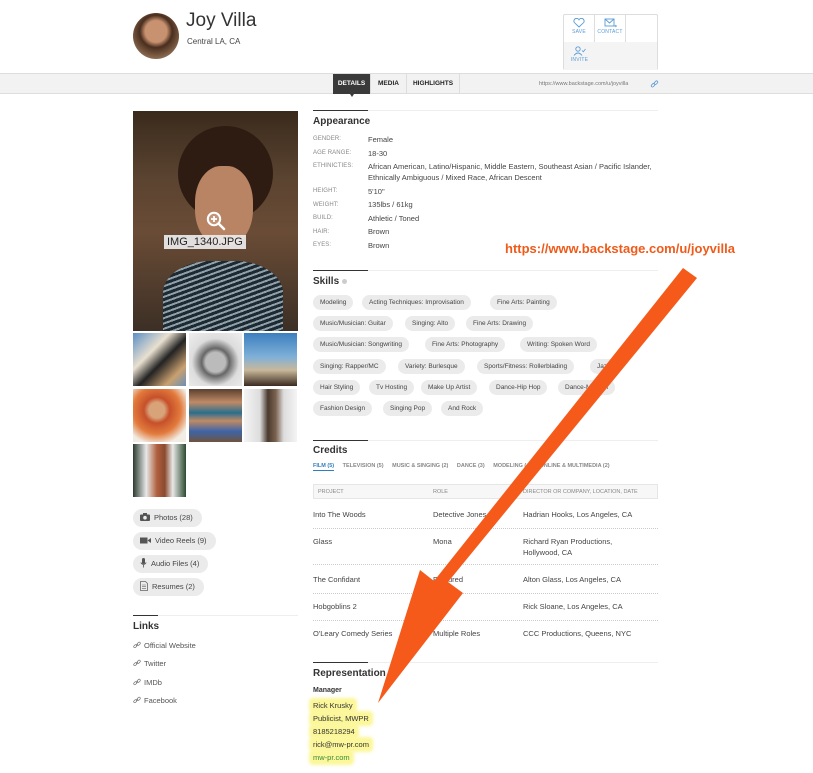 This screenshot has width=813, height=773. I want to click on skill-tag: And Rock, so click(462, 408).